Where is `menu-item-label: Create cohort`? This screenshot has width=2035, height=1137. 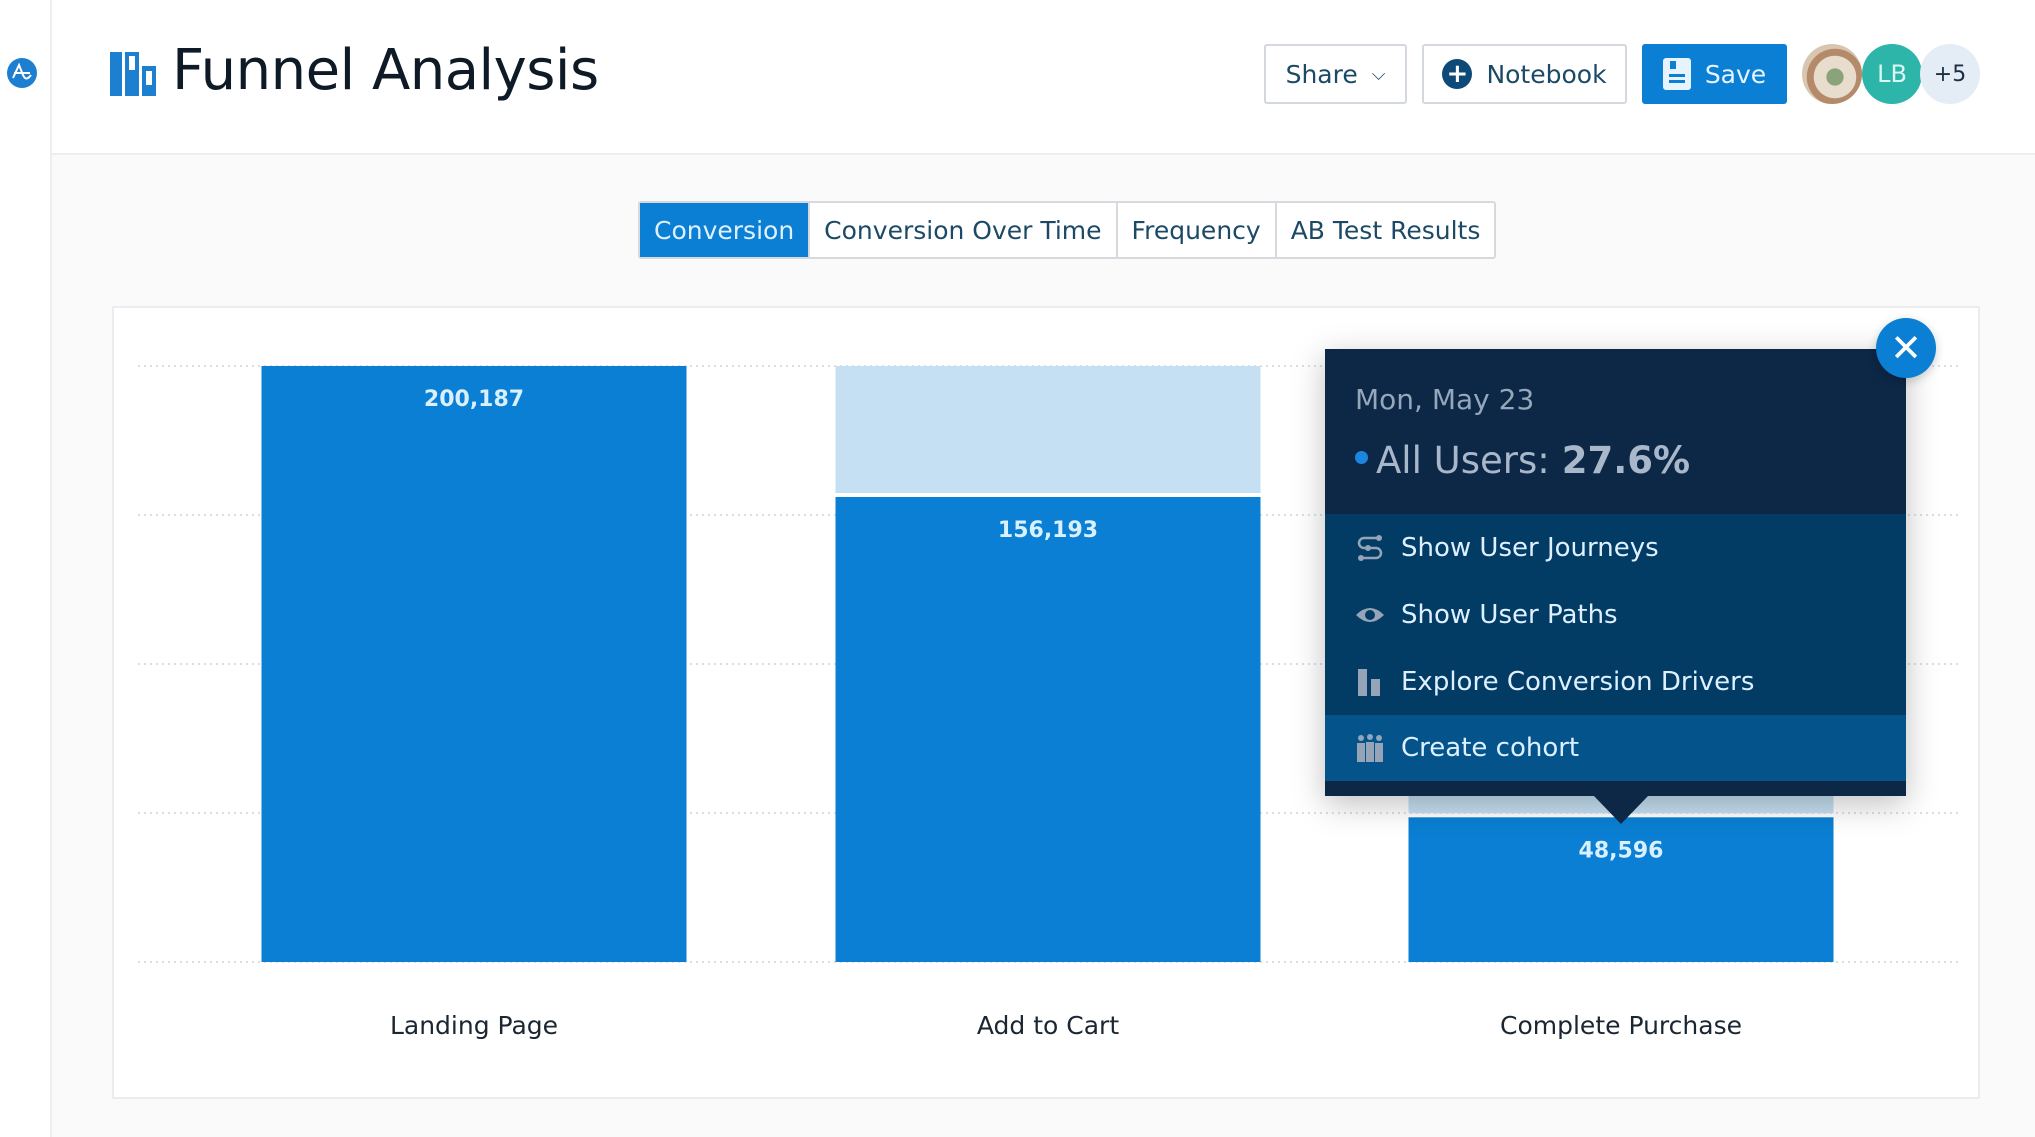 menu-item-label: Create cohort is located at coordinates (1490, 748).